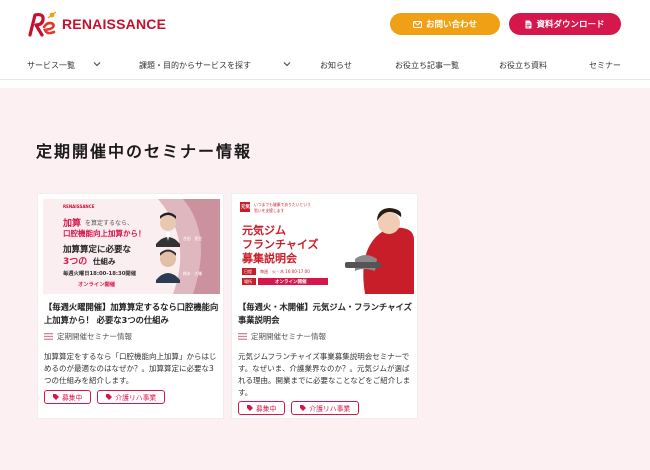 The image size is (650, 470). I want to click on banner-line3: 募集説明会, so click(269, 258).